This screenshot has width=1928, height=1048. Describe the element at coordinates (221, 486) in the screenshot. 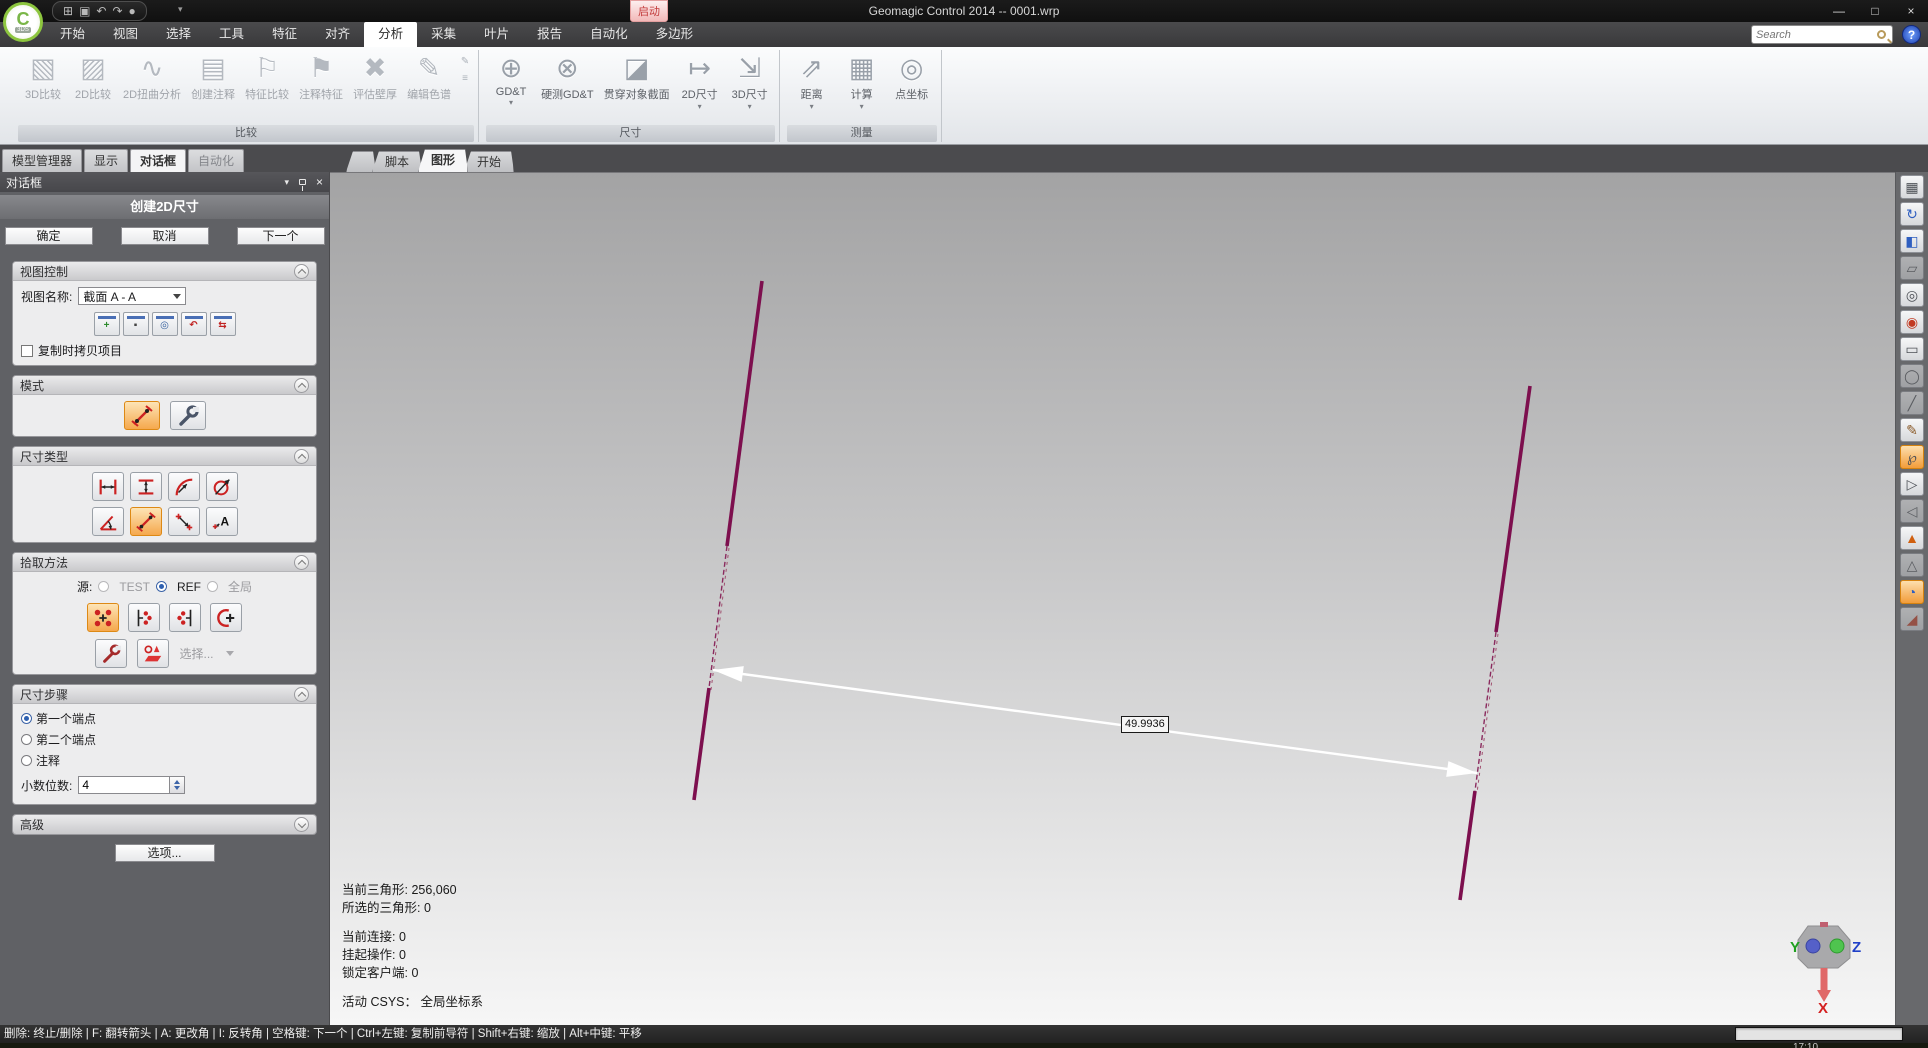

I see `diameter-dimension-button` at that location.